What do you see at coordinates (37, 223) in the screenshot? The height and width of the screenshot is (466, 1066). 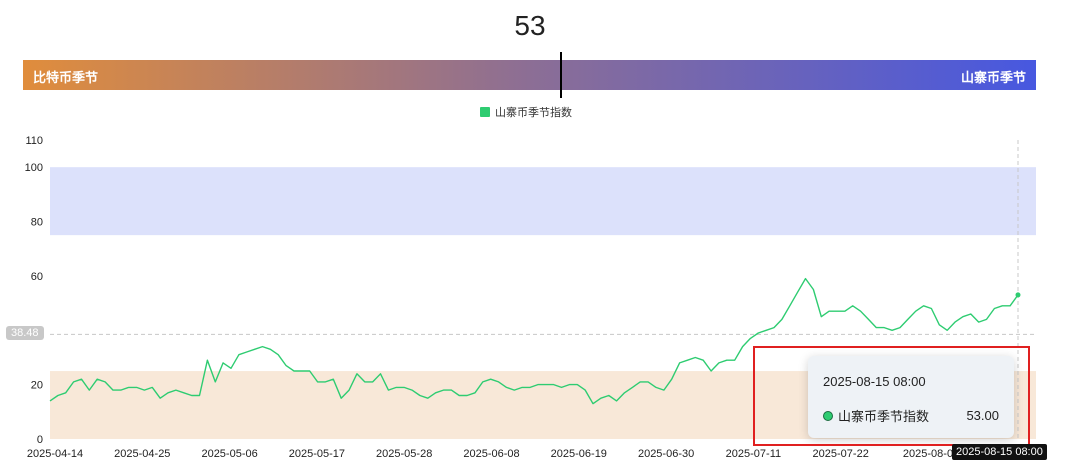 I see `y-tick-label: 80` at bounding box center [37, 223].